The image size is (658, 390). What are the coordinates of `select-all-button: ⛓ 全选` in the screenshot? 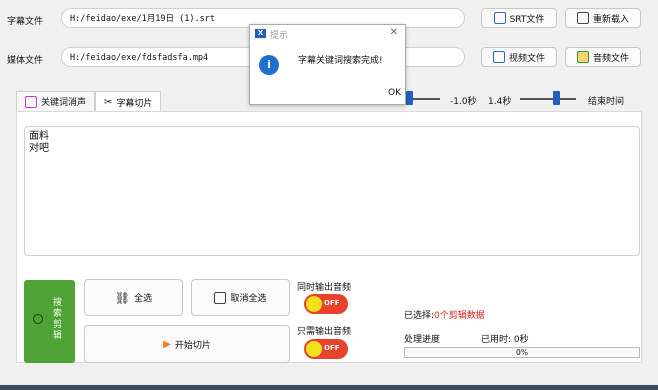 It's located at (133, 297).